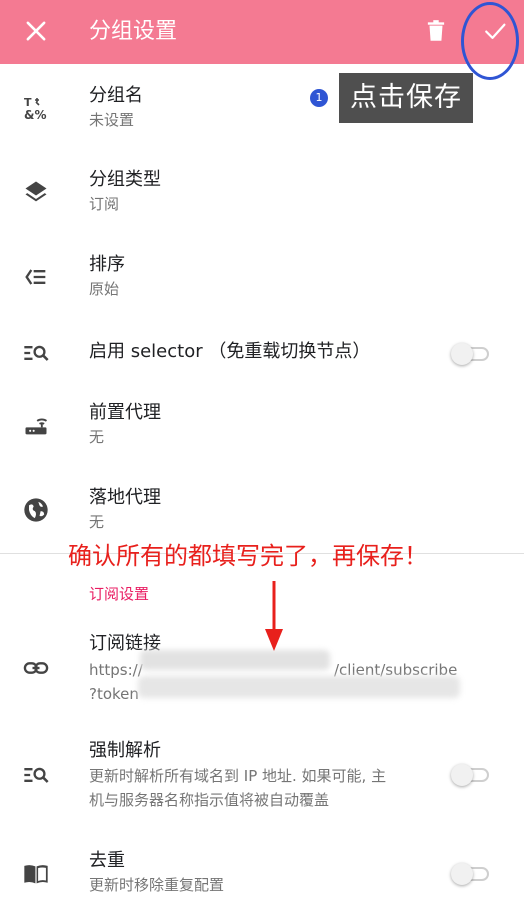 Image resolution: width=524 pixels, height=916 pixels. Describe the element at coordinates (36, 192) in the screenshot. I see `layers-icon` at that location.